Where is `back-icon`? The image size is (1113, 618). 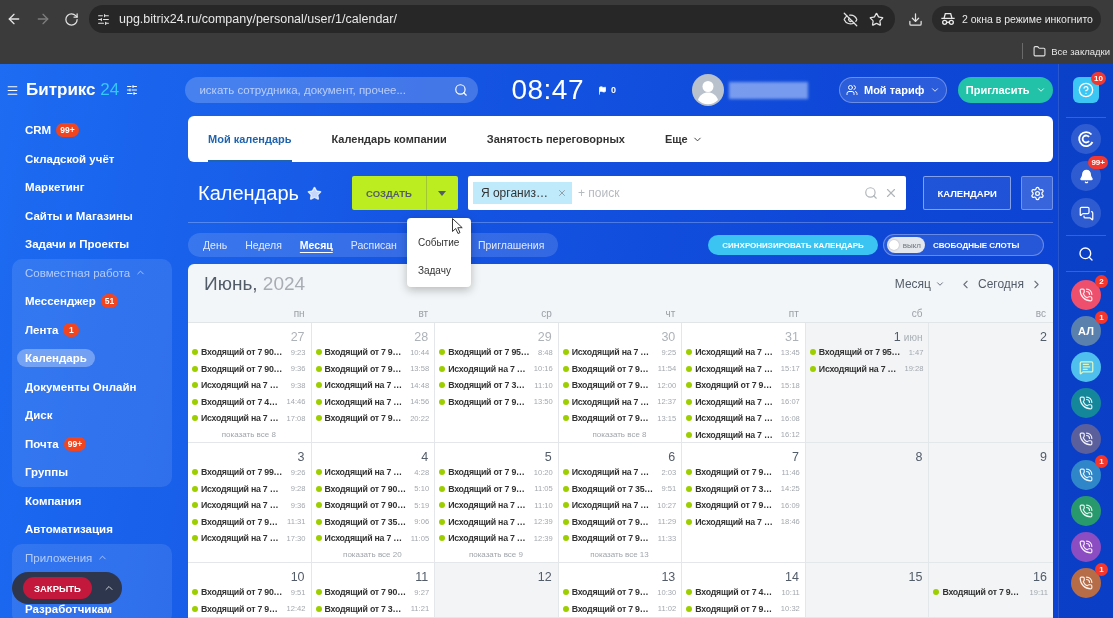 back-icon is located at coordinates (14, 19).